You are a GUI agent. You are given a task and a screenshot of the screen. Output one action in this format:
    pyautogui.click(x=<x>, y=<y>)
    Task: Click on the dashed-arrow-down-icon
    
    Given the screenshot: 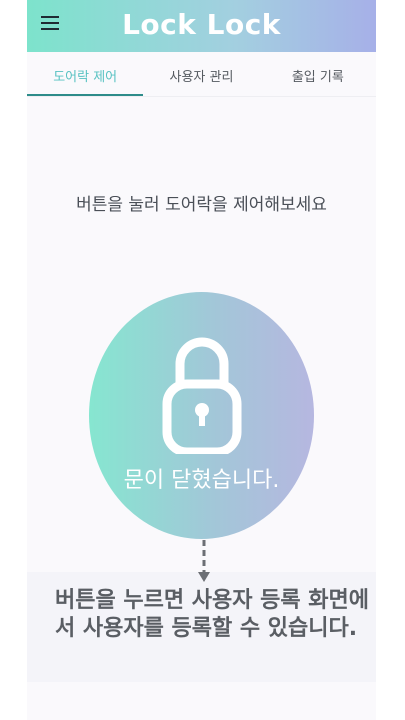 What is the action you would take?
    pyautogui.click(x=204, y=561)
    